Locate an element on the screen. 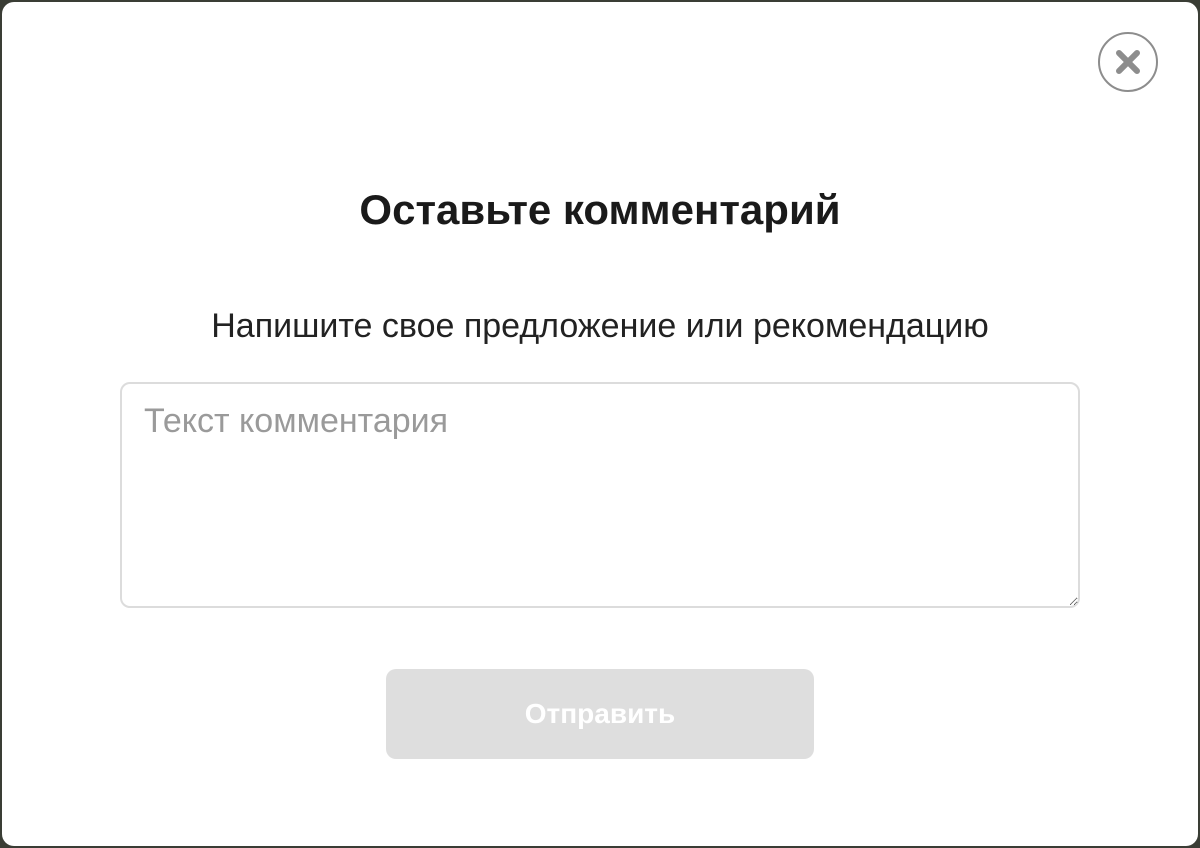  close-button is located at coordinates (1128, 62).